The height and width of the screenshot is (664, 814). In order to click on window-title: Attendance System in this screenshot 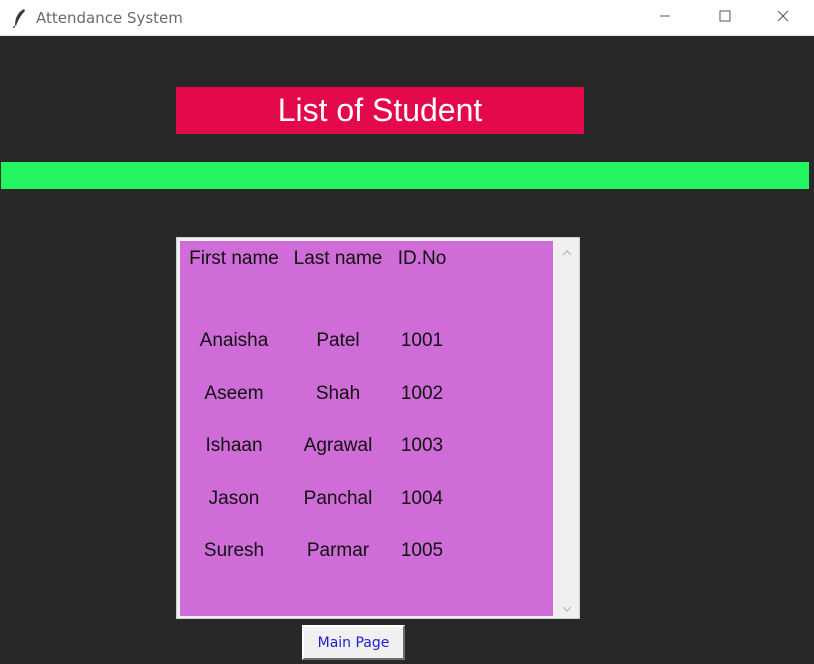, I will do `click(109, 18)`.